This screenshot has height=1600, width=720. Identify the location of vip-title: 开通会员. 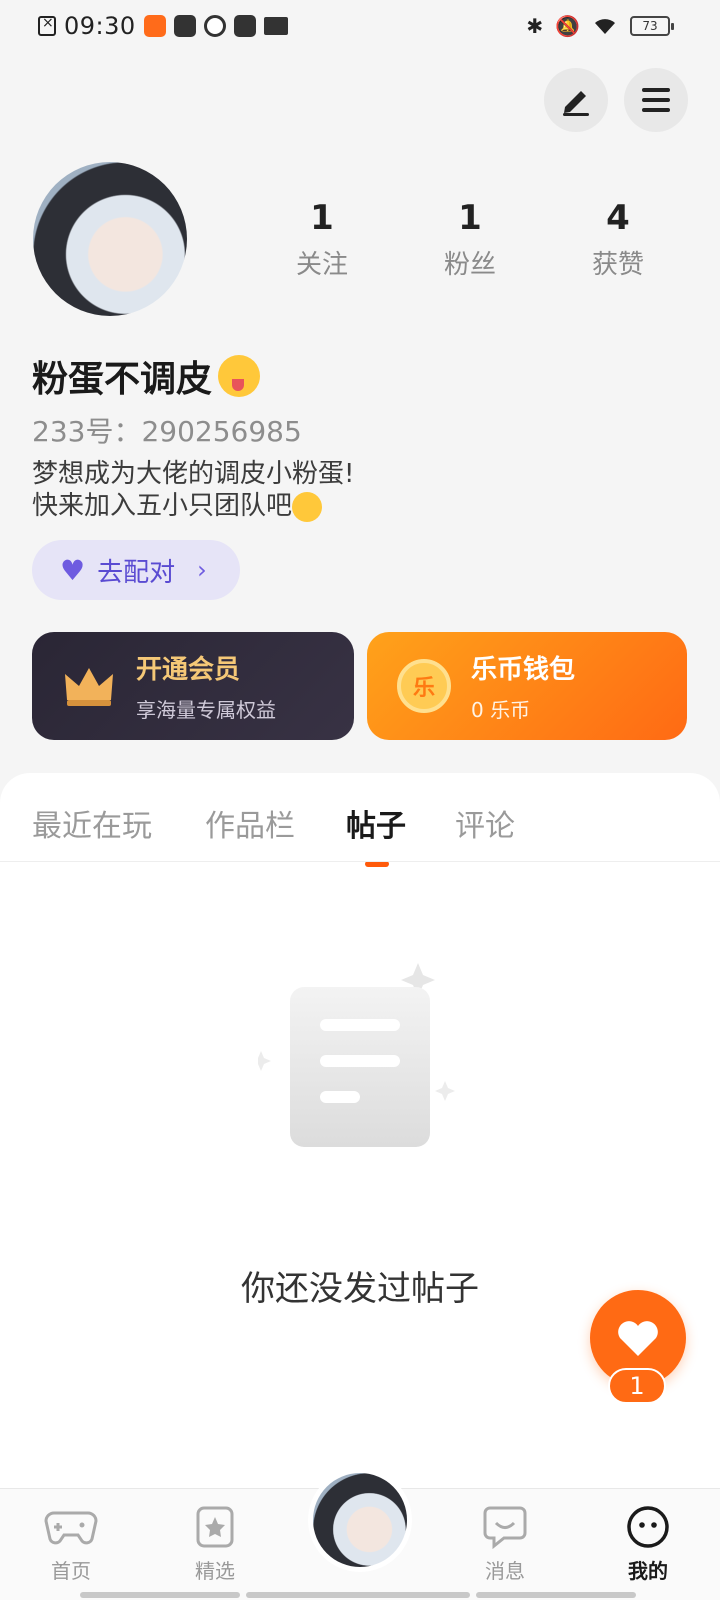
(188, 670).